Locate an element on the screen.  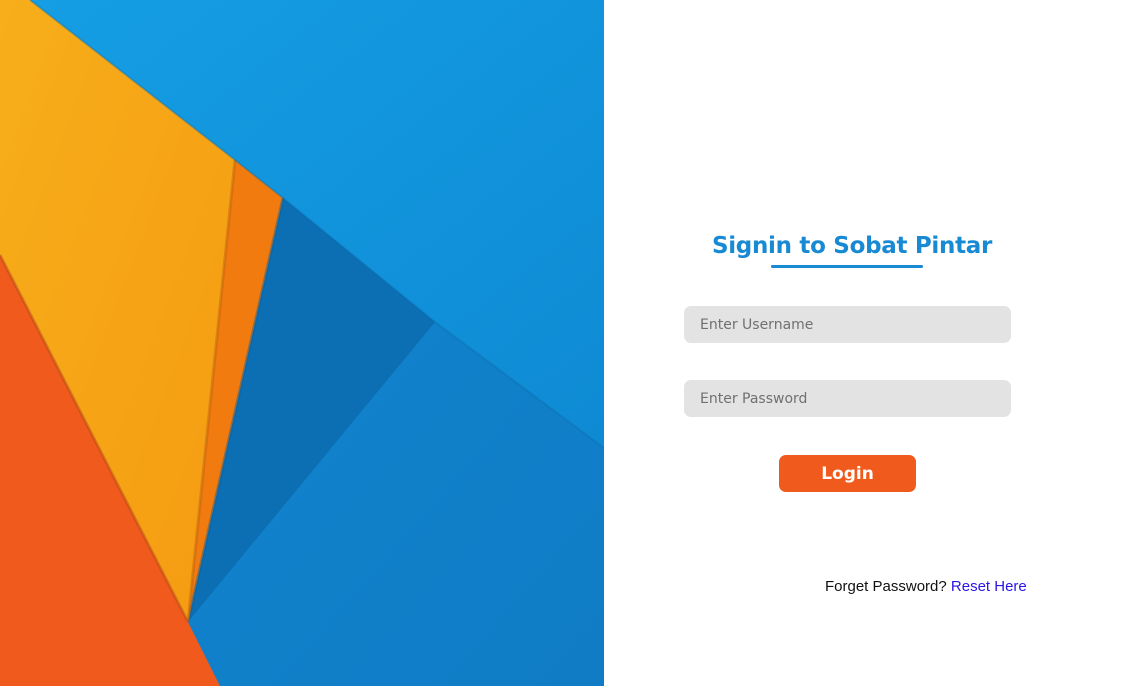
forgot-password-row: Forget Password? Reset Here is located at coordinates (926, 586).